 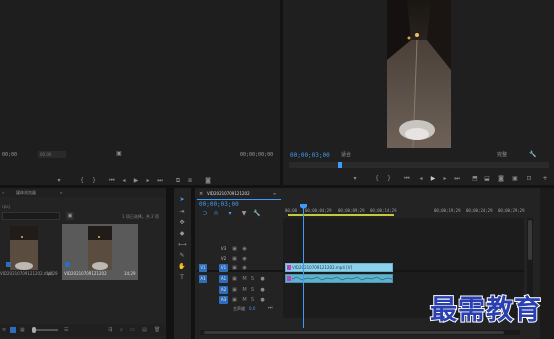 What do you see at coordinates (136, 181) in the screenshot?
I see `source-play-icon: ▶` at bounding box center [136, 181].